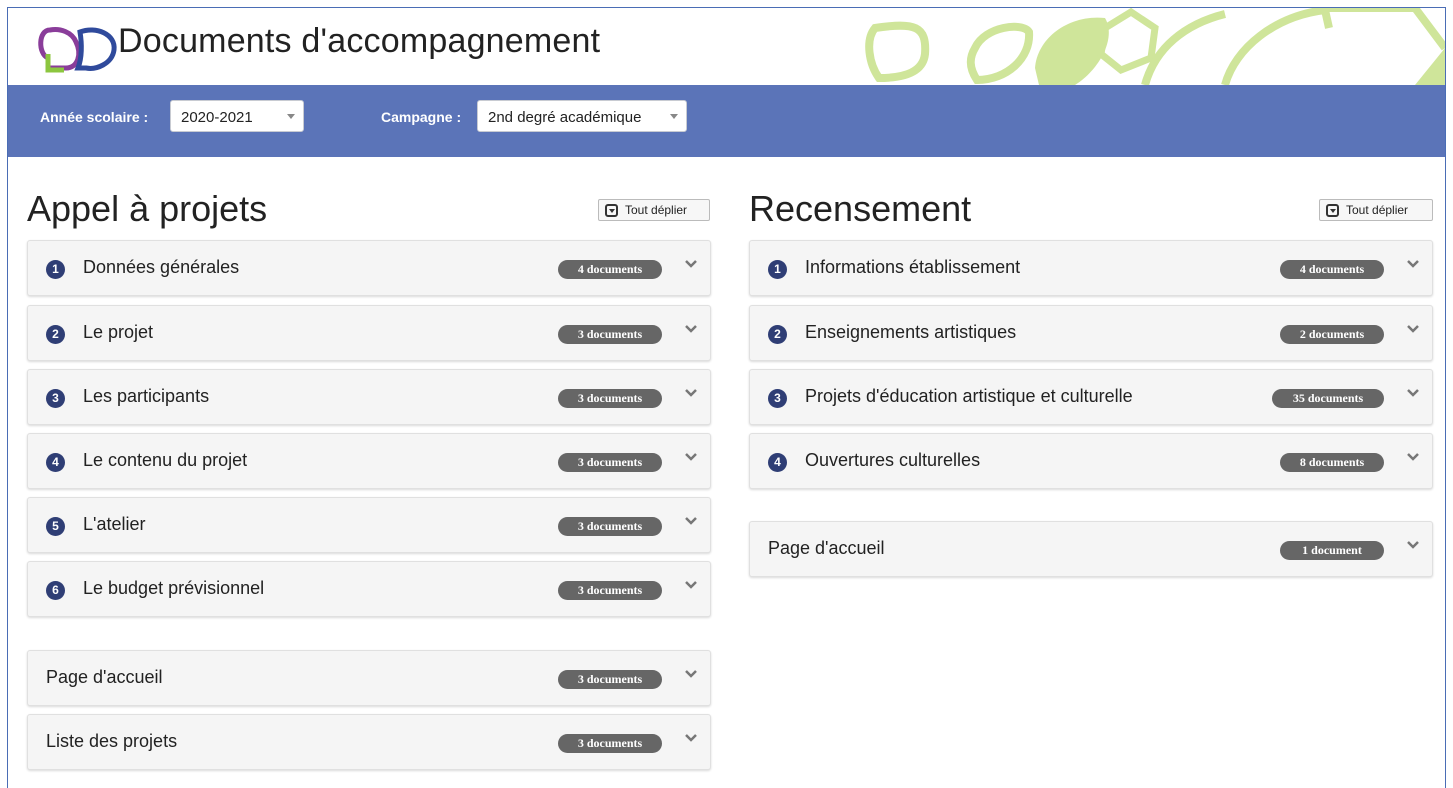 The height and width of the screenshot is (788, 1453). Describe the element at coordinates (359, 41) in the screenshot. I see `page-title: Documents d'accompagnement` at that location.